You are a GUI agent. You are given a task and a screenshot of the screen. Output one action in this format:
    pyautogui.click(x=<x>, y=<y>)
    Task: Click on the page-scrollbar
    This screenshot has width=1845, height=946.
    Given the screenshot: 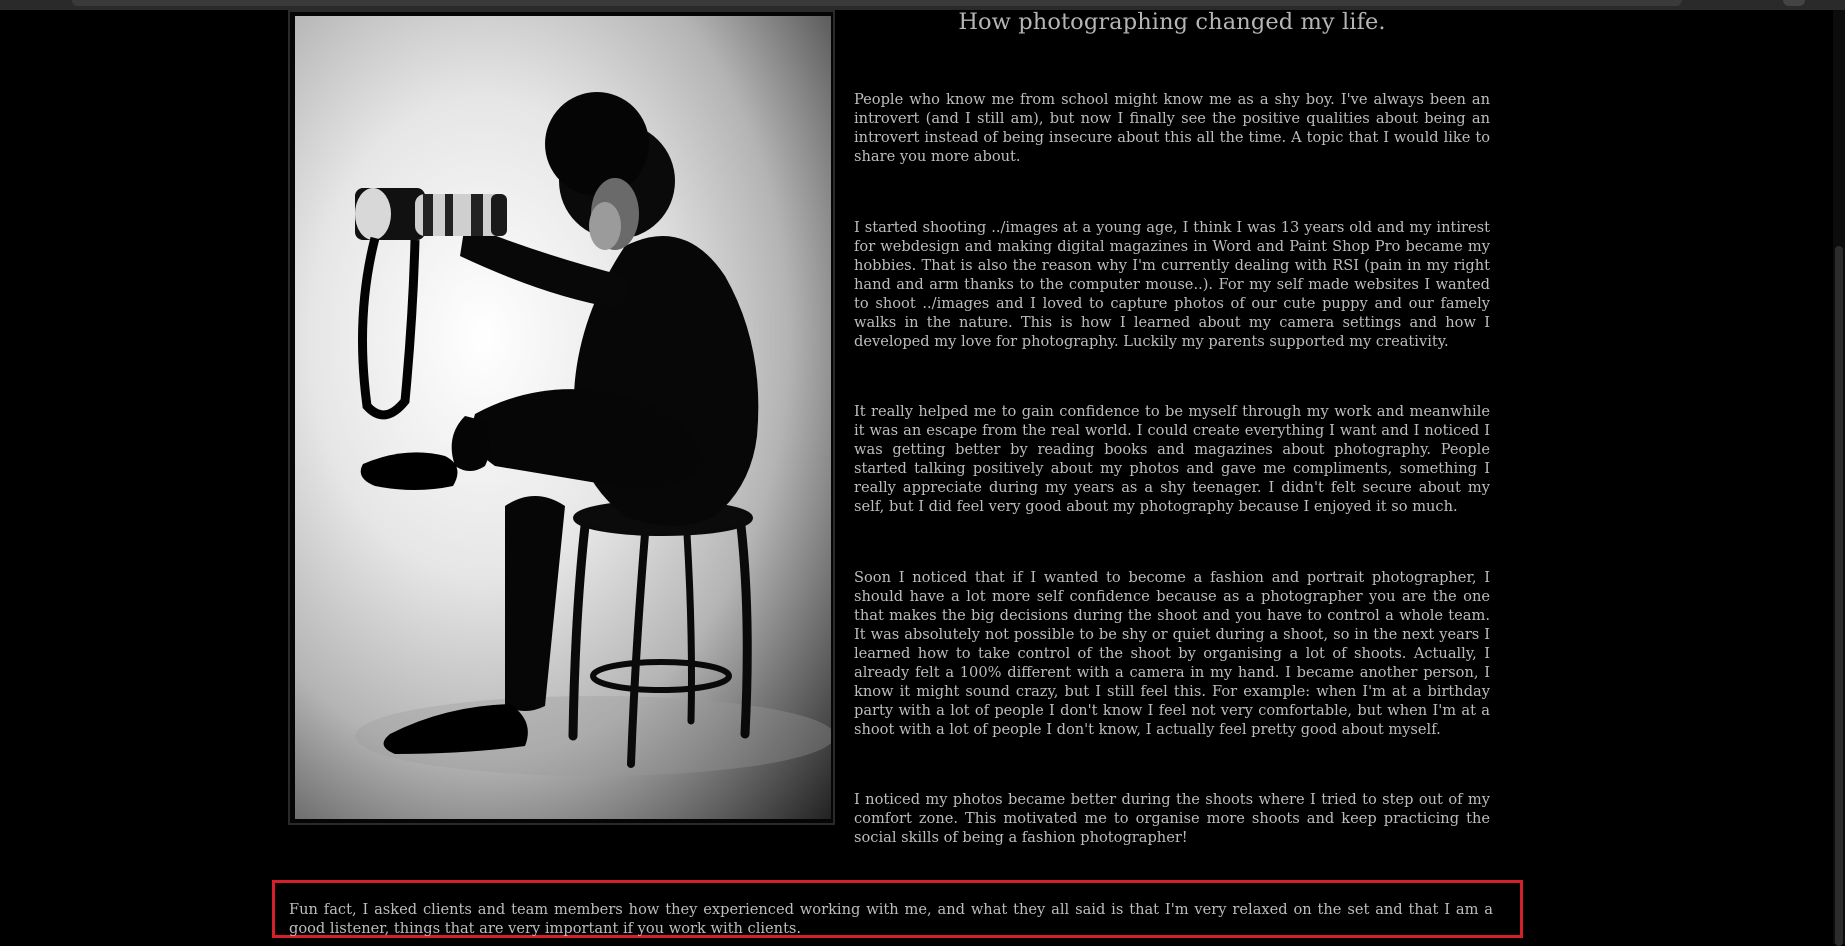 What is the action you would take?
    pyautogui.click(x=1839, y=478)
    